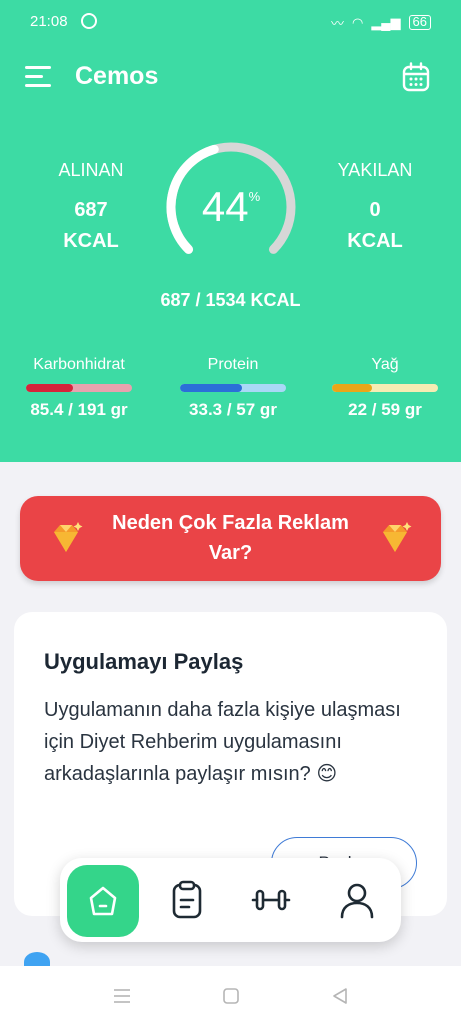 Image resolution: width=461 pixels, height=1024 pixels. I want to click on taken-value: 687, so click(91, 210).